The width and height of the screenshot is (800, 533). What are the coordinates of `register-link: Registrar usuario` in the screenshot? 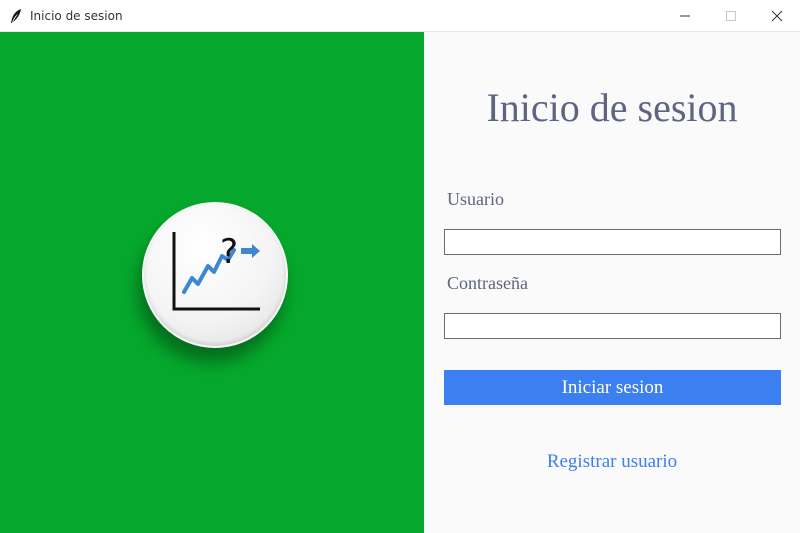 It's located at (612, 462).